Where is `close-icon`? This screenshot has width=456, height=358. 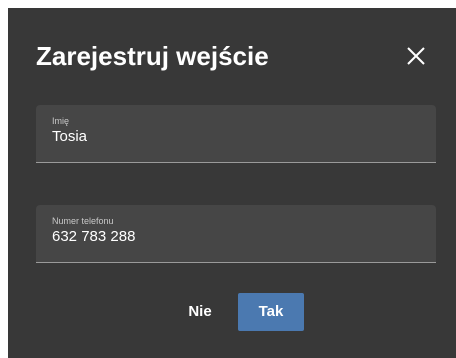
close-icon is located at coordinates (416, 56).